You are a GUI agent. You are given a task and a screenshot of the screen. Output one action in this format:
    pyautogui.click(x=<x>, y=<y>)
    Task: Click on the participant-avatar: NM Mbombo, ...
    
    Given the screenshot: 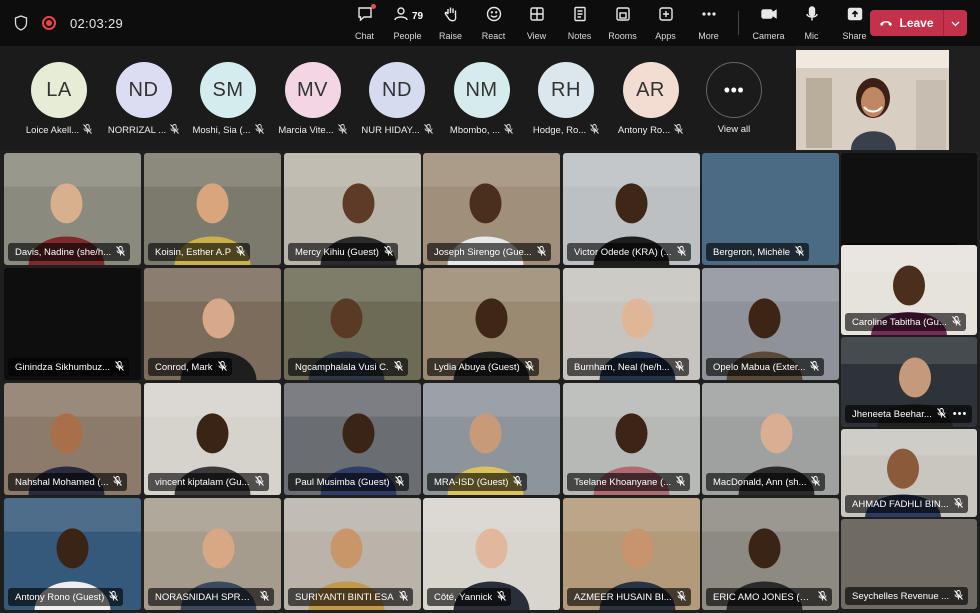 What is the action you would take?
    pyautogui.click(x=482, y=99)
    